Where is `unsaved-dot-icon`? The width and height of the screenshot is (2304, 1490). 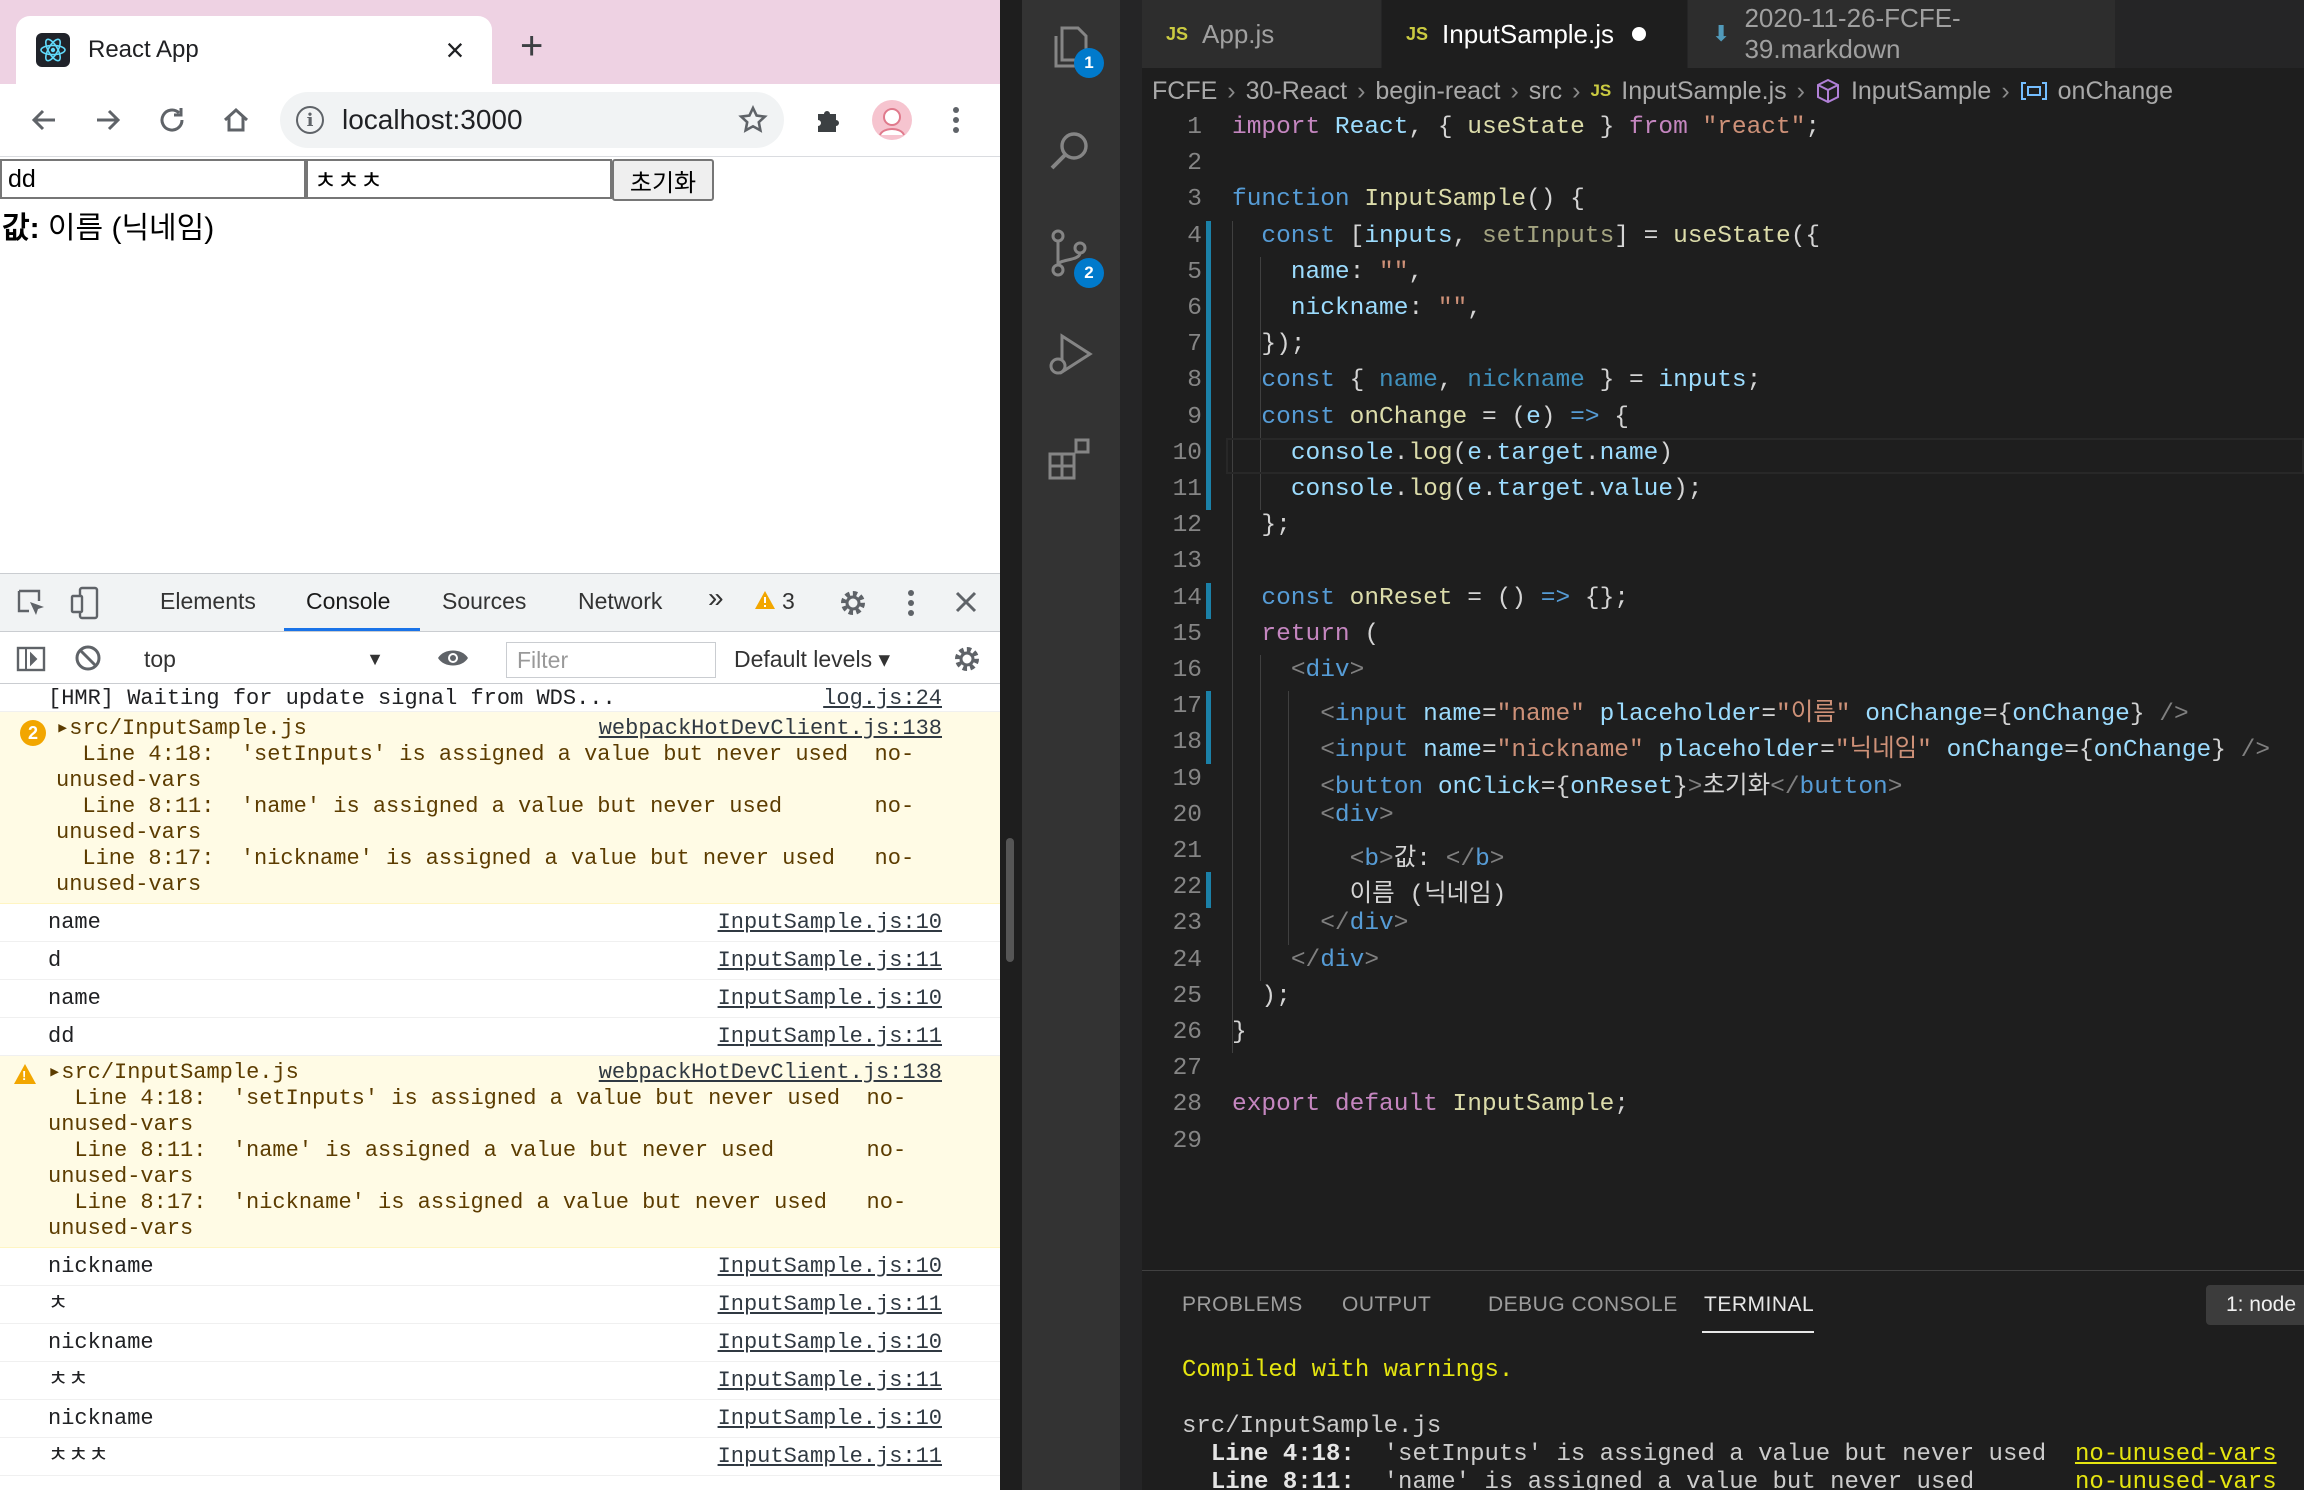 unsaved-dot-icon is located at coordinates (1639, 34).